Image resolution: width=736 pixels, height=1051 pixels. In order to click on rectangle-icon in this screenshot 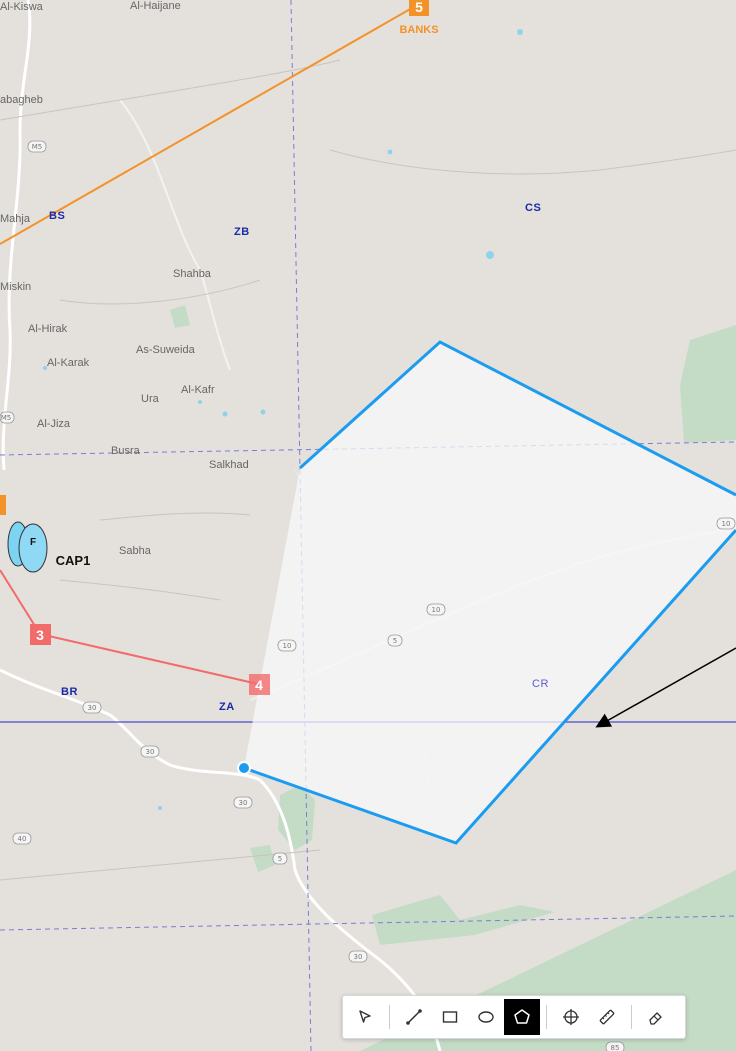, I will do `click(450, 1017)`.